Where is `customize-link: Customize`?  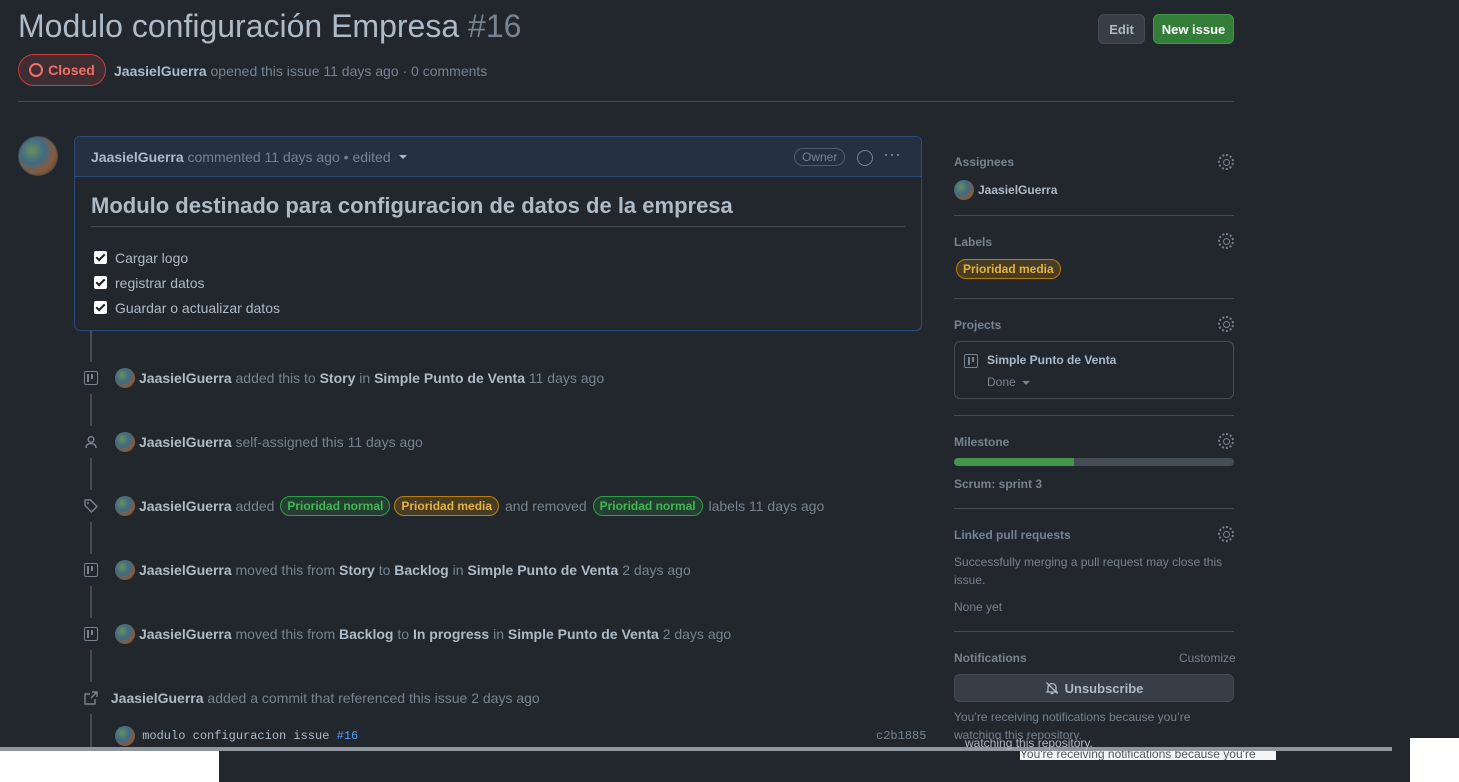 customize-link: Customize is located at coordinates (1207, 658).